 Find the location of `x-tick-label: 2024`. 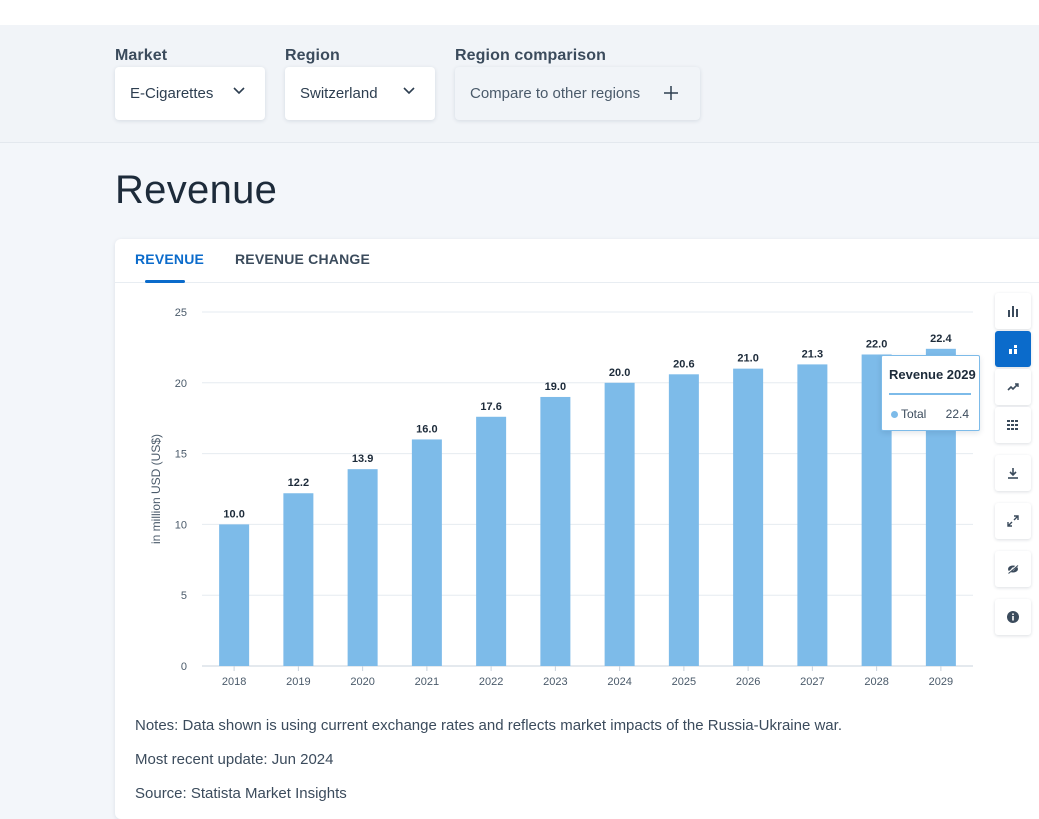

x-tick-label: 2024 is located at coordinates (619, 682).